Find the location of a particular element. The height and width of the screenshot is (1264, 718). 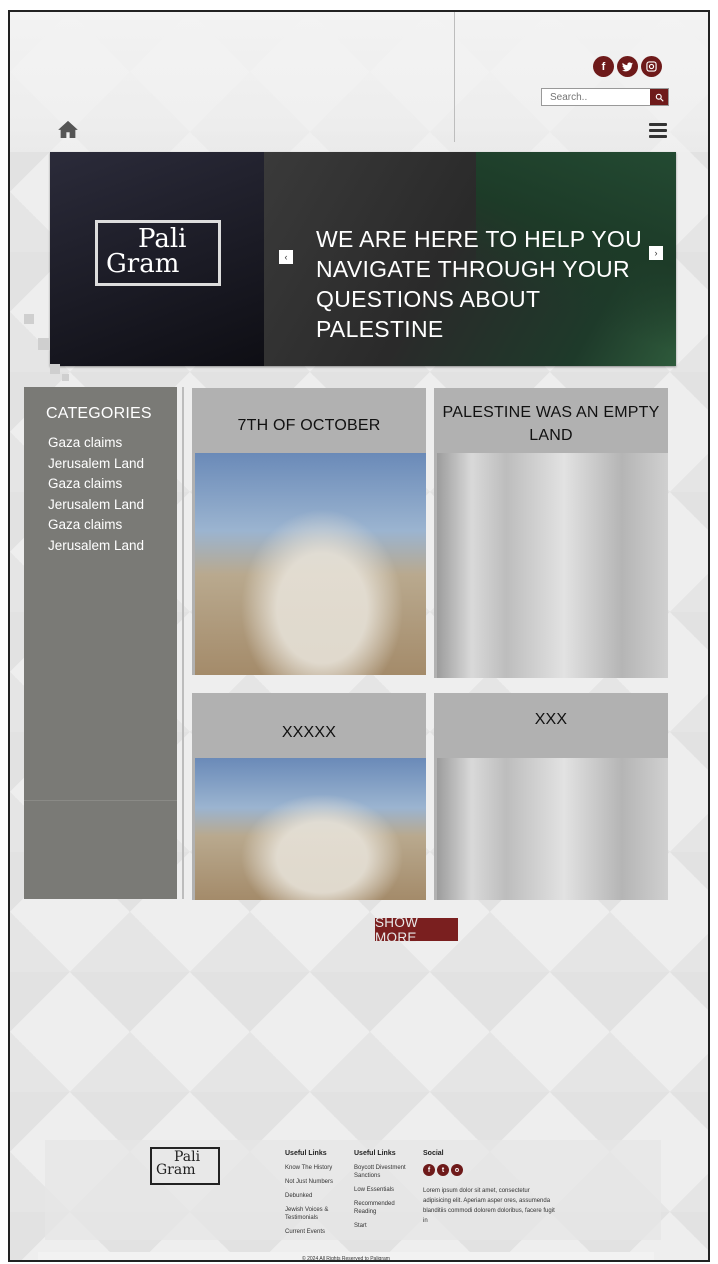

footer-link: Debunked is located at coordinates (315, 1196).